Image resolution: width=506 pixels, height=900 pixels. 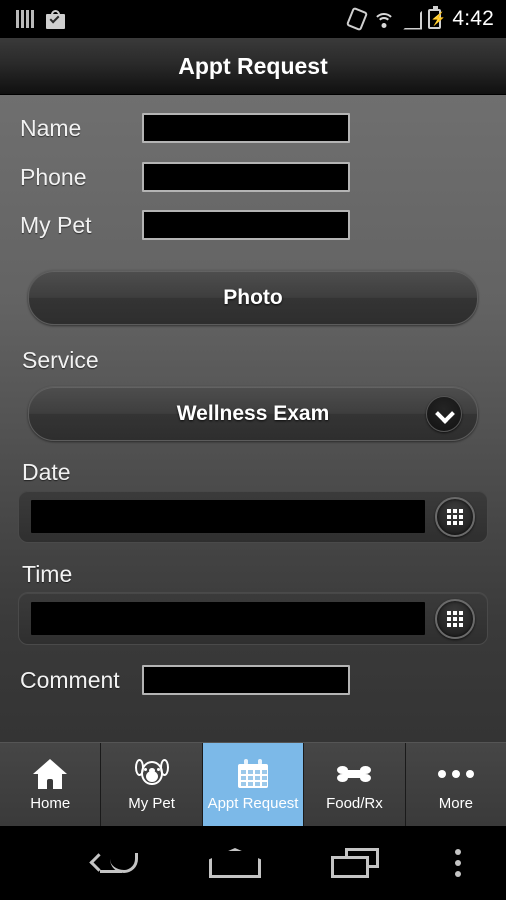 I want to click on ellipsis-icon, so click(x=455, y=774).